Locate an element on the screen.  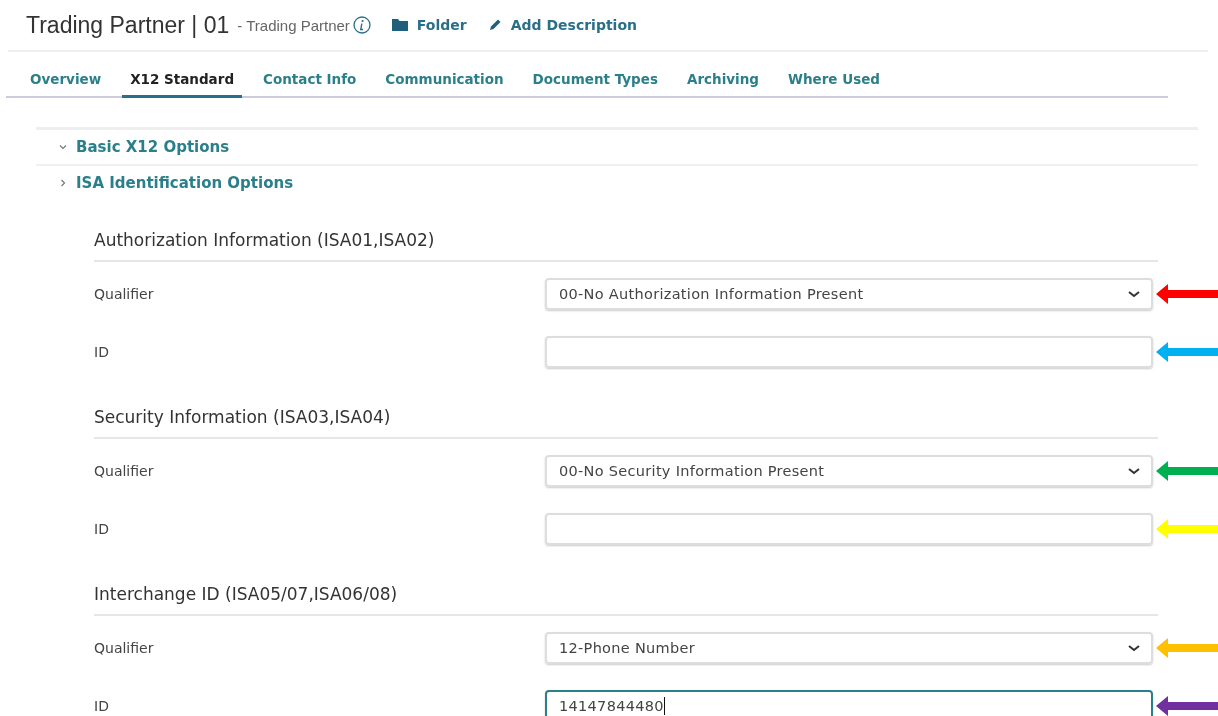
tab: Archiving is located at coordinates (722, 84).